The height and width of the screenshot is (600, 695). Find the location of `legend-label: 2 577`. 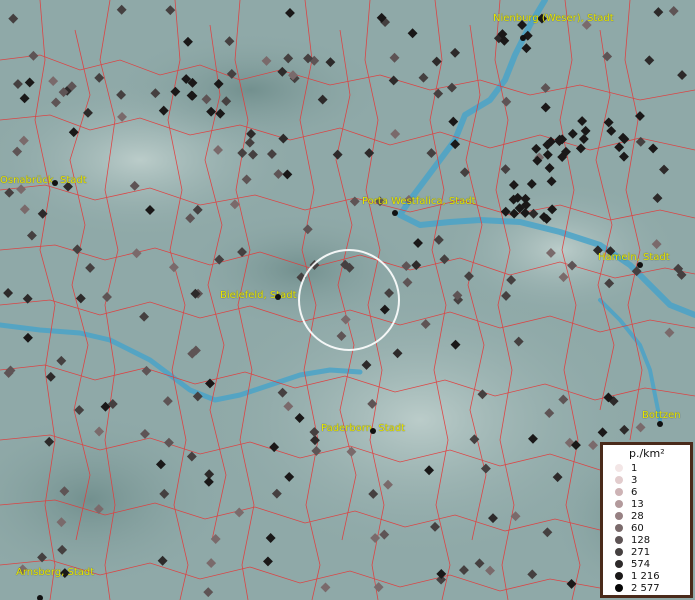

legend-label: 2 577 is located at coordinates (645, 588).